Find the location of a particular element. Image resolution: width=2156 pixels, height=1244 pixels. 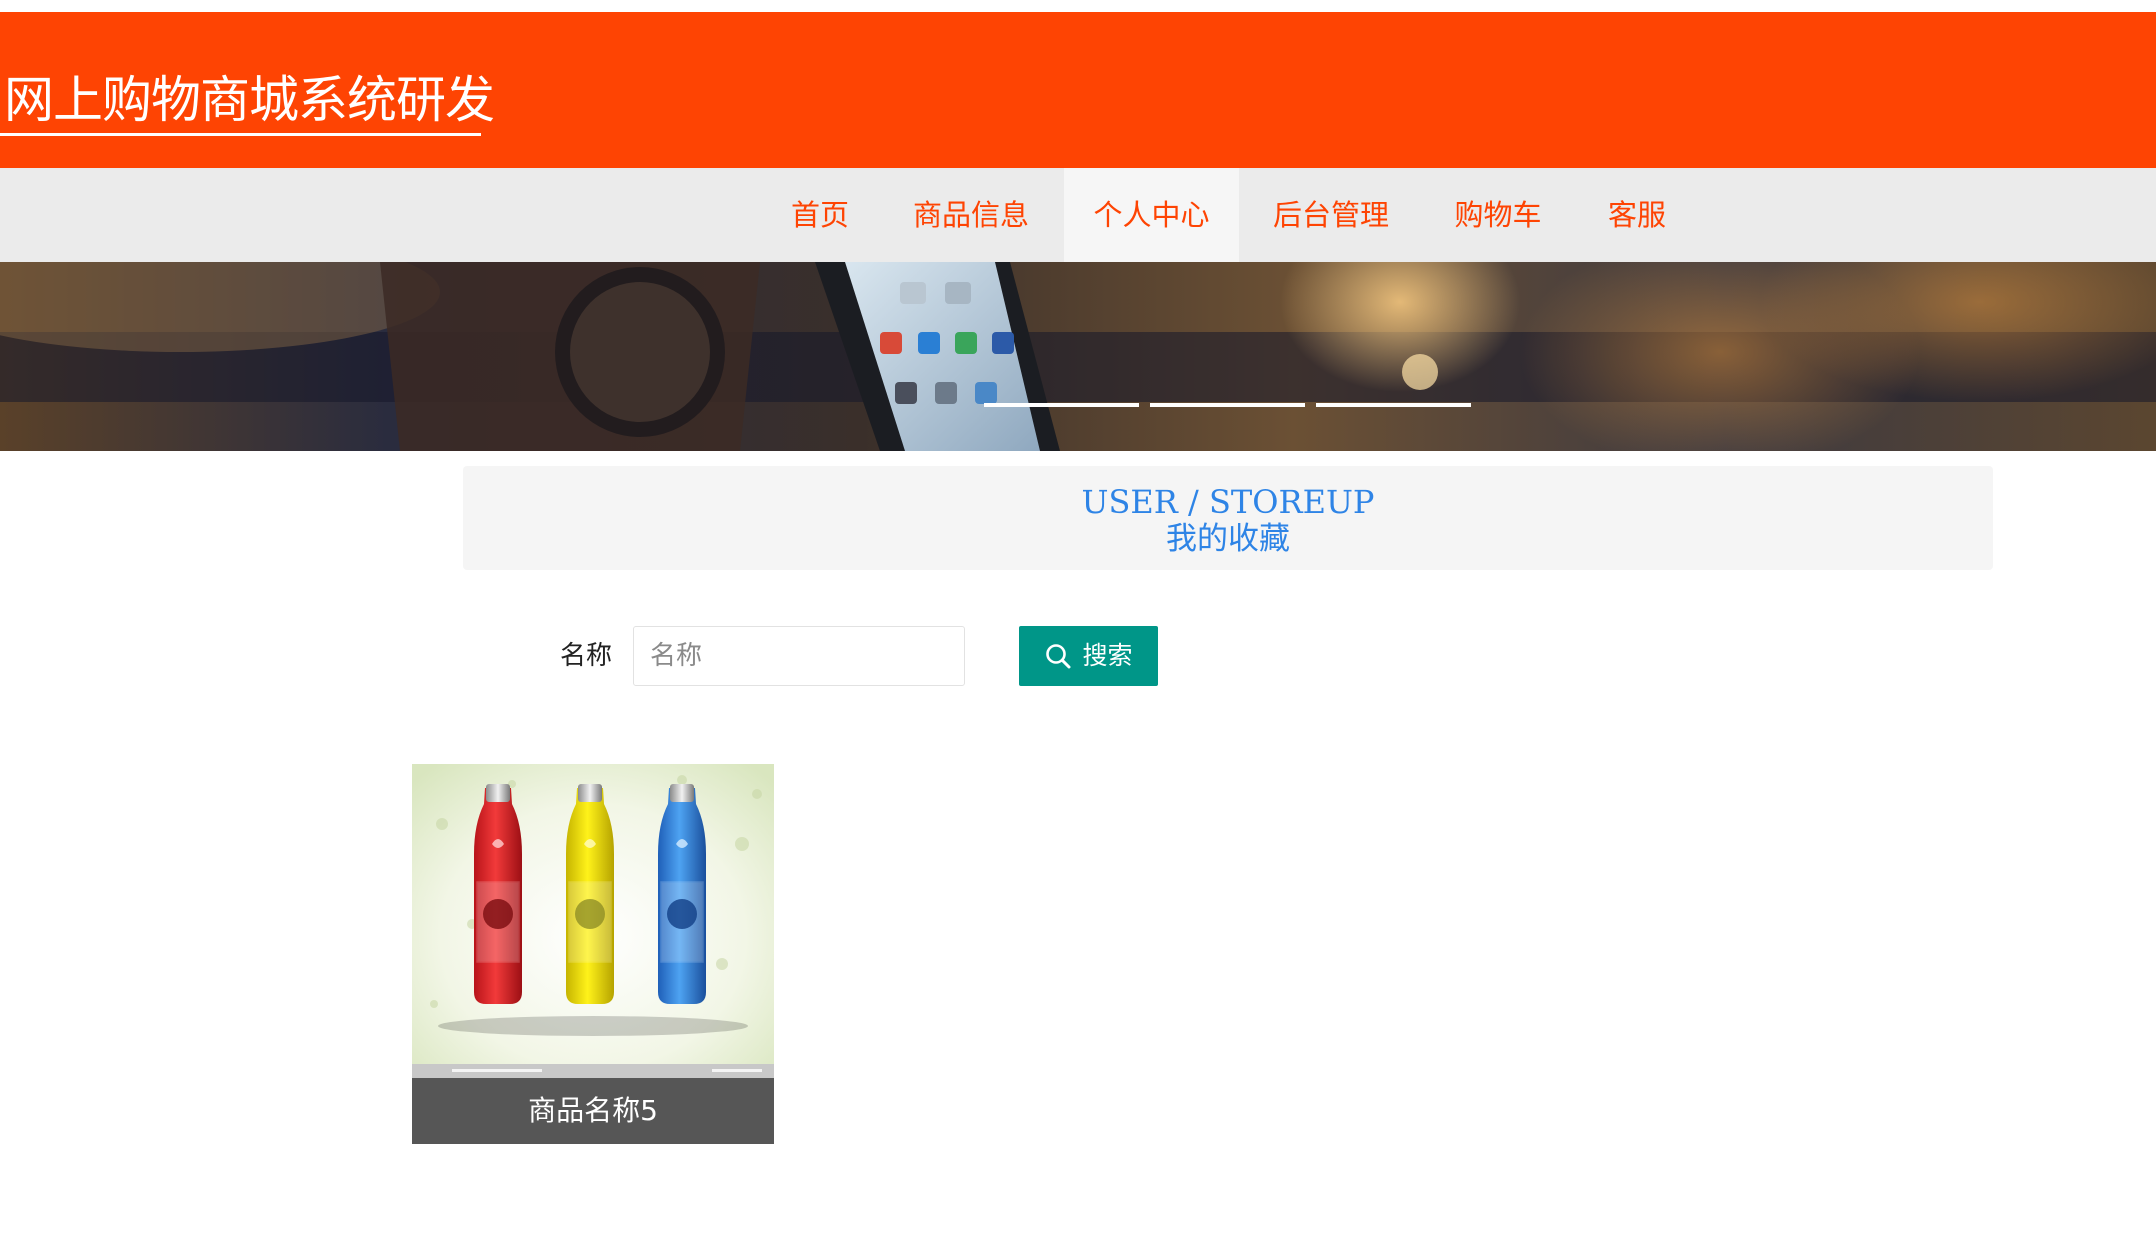

main-nav: 首页 商品信息 个人中心 后台管理 购物车 客服 is located at coordinates (1078, 215).